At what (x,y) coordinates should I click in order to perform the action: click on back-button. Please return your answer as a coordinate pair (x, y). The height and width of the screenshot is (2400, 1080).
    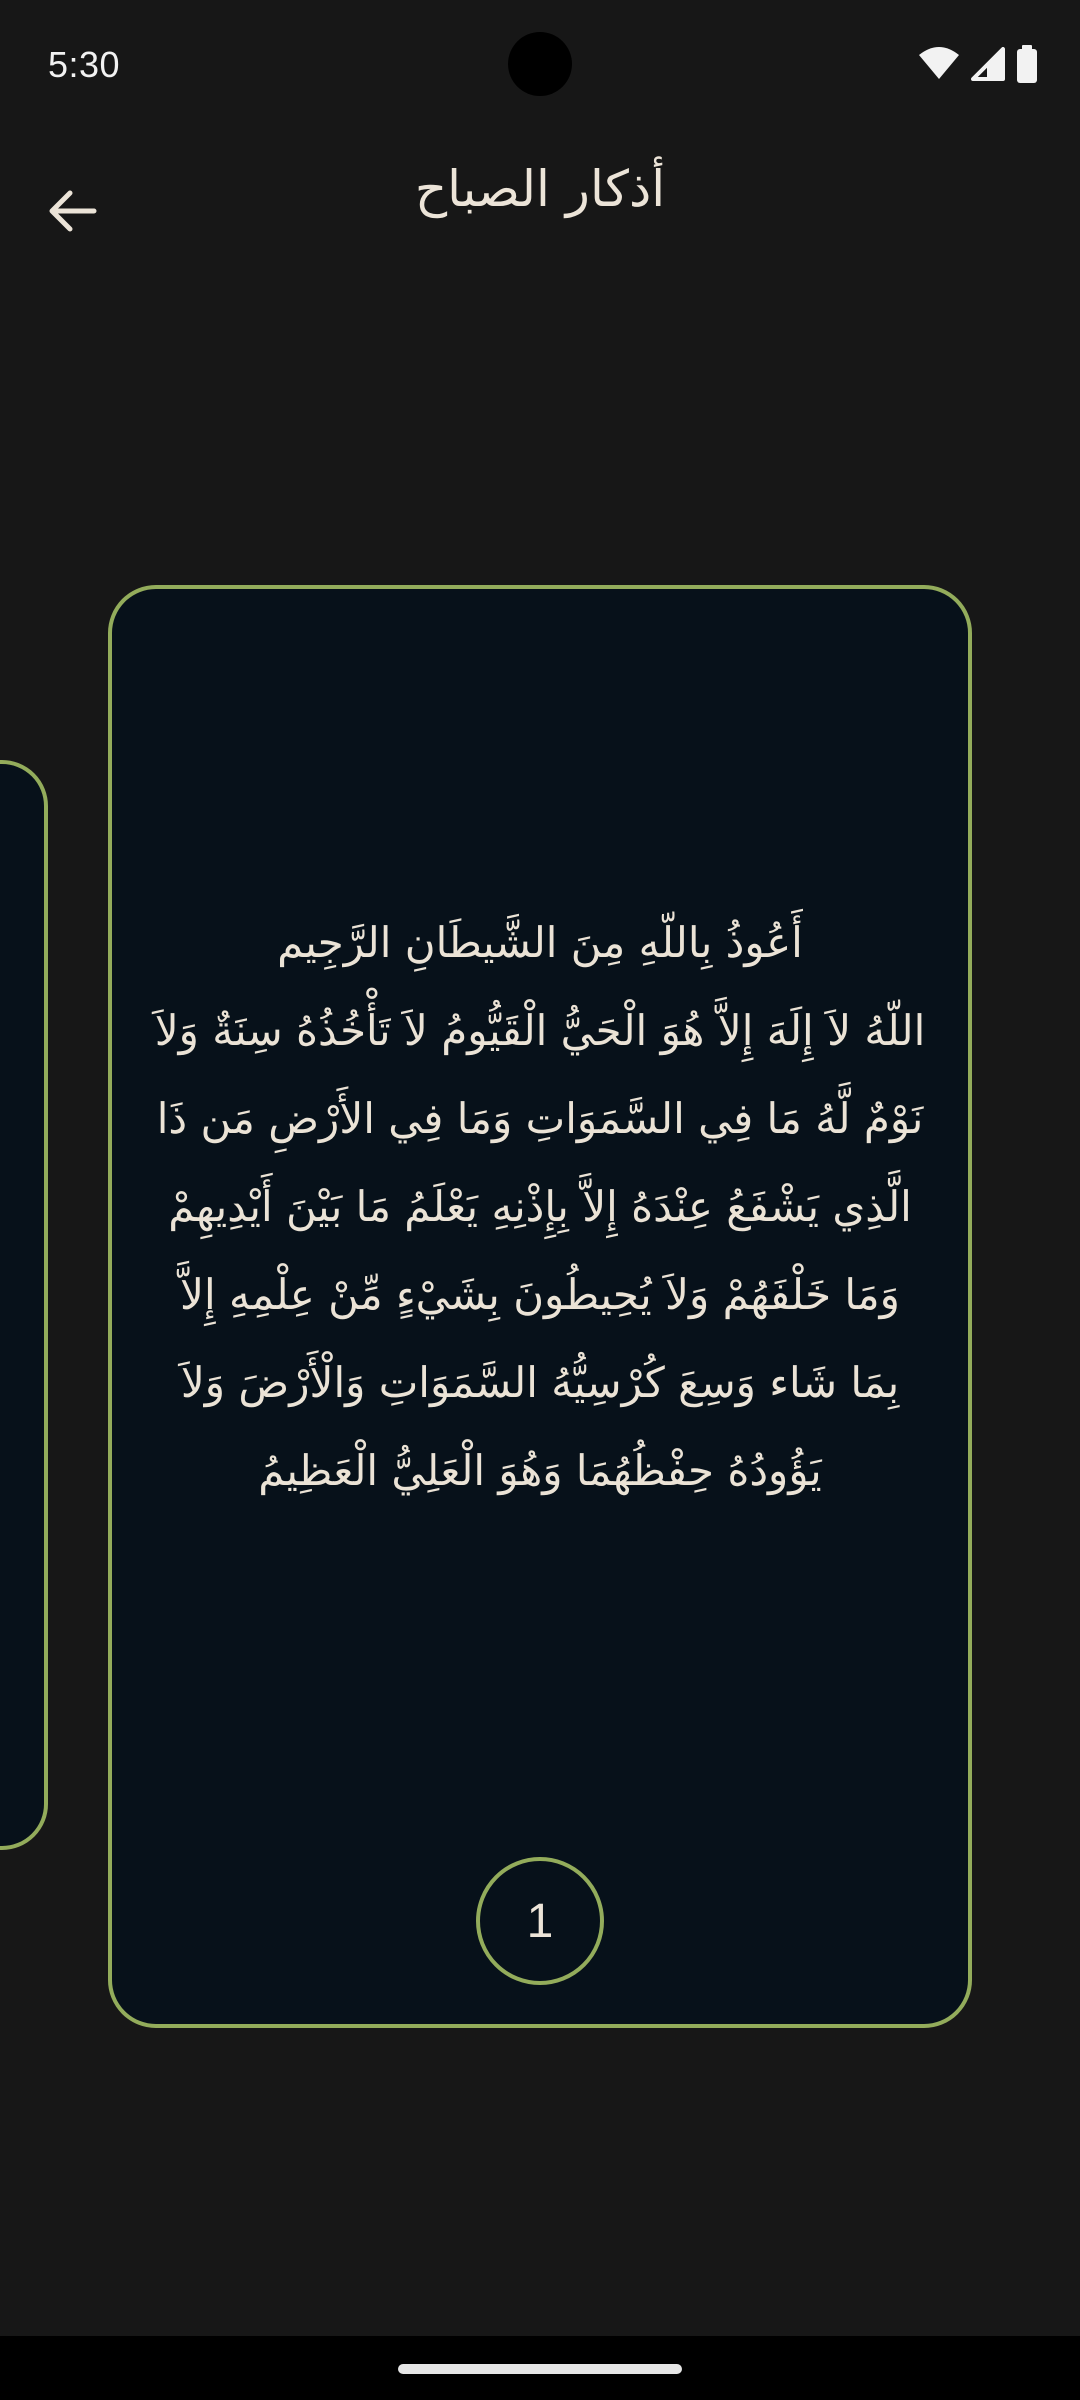
    Looking at the image, I should click on (73, 213).